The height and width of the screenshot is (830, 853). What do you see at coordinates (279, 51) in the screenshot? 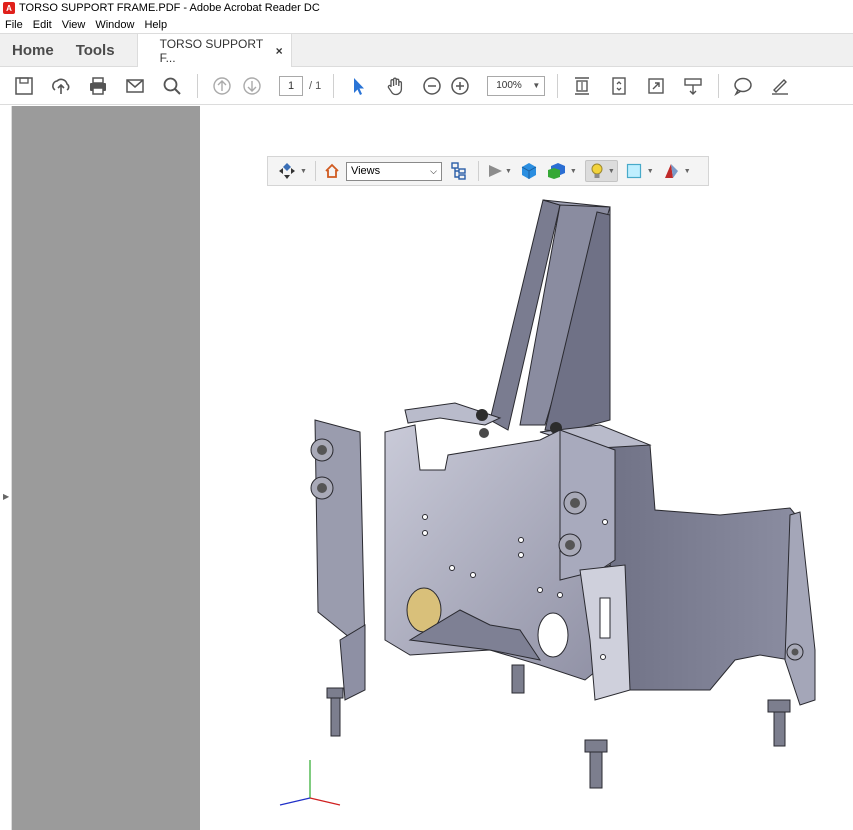
I see `close-tab-icon: ×` at bounding box center [279, 51].